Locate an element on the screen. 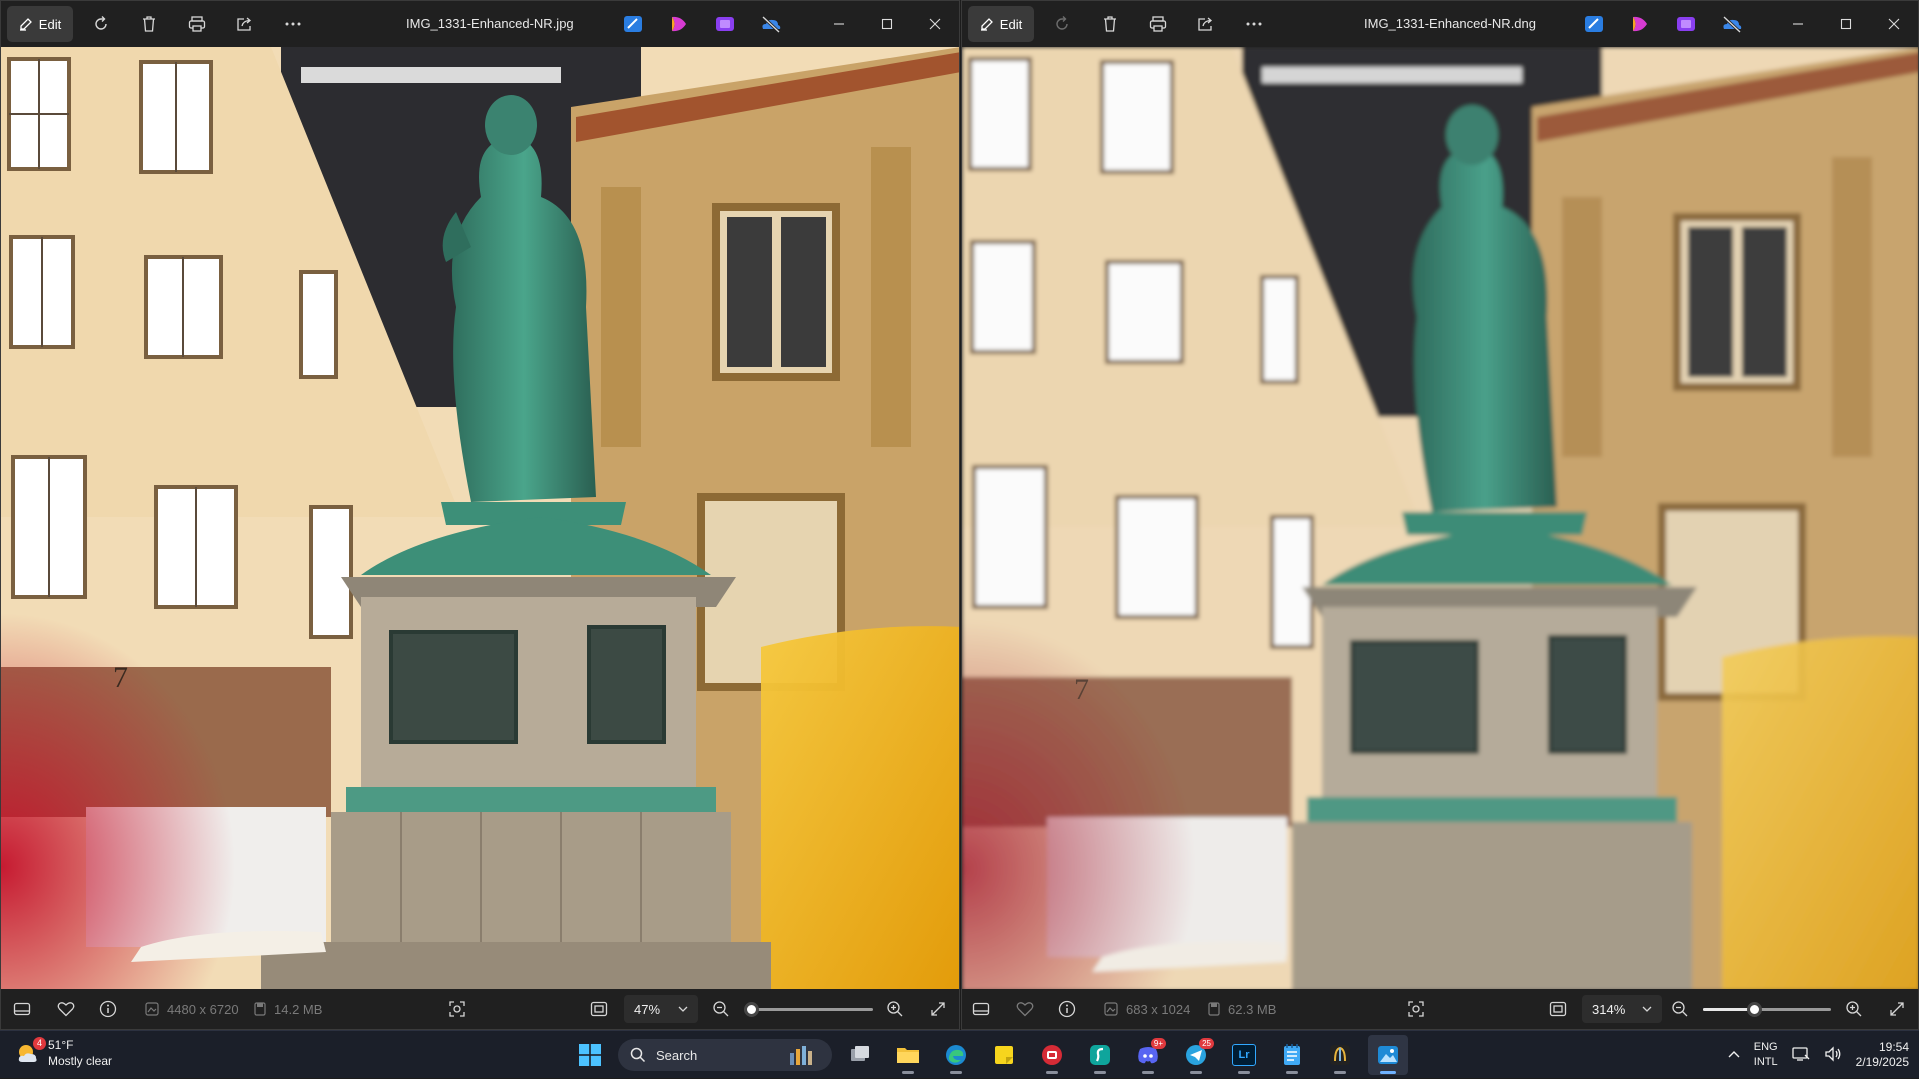 This screenshot has width=1919, height=1079. left-share-button is located at coordinates (245, 24).